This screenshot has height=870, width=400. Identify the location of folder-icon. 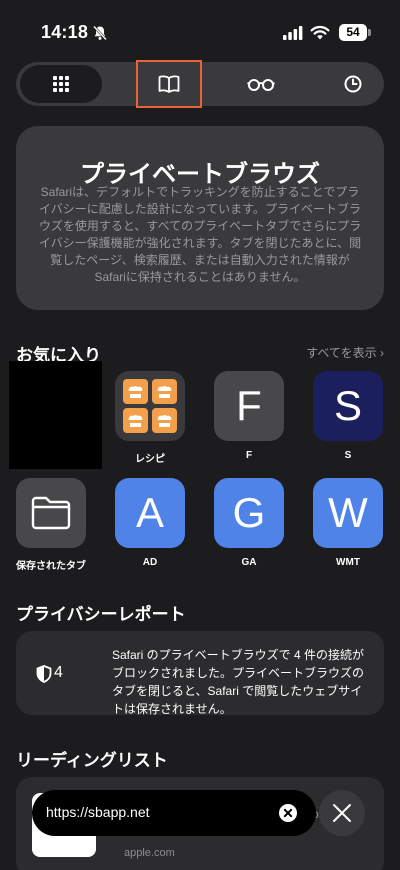
(51, 513).